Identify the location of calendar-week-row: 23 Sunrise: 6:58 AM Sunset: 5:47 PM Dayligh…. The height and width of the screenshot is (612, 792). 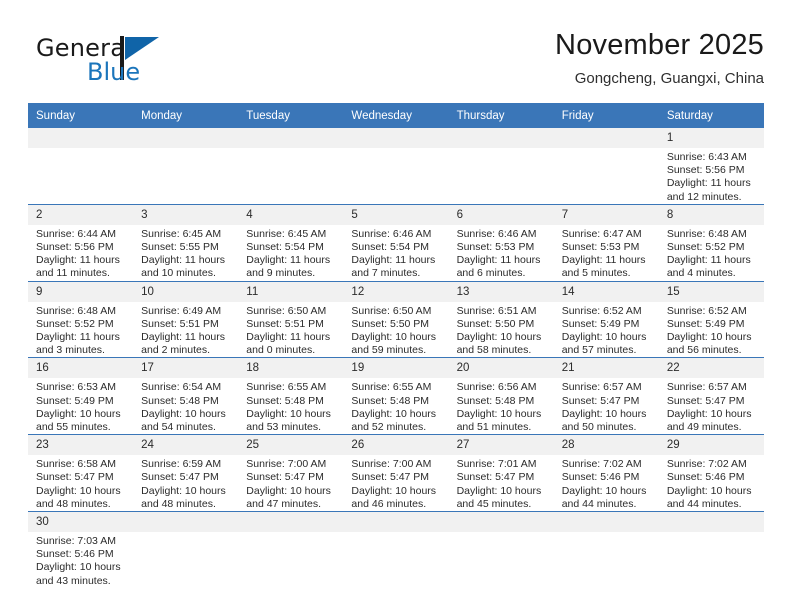
(396, 473).